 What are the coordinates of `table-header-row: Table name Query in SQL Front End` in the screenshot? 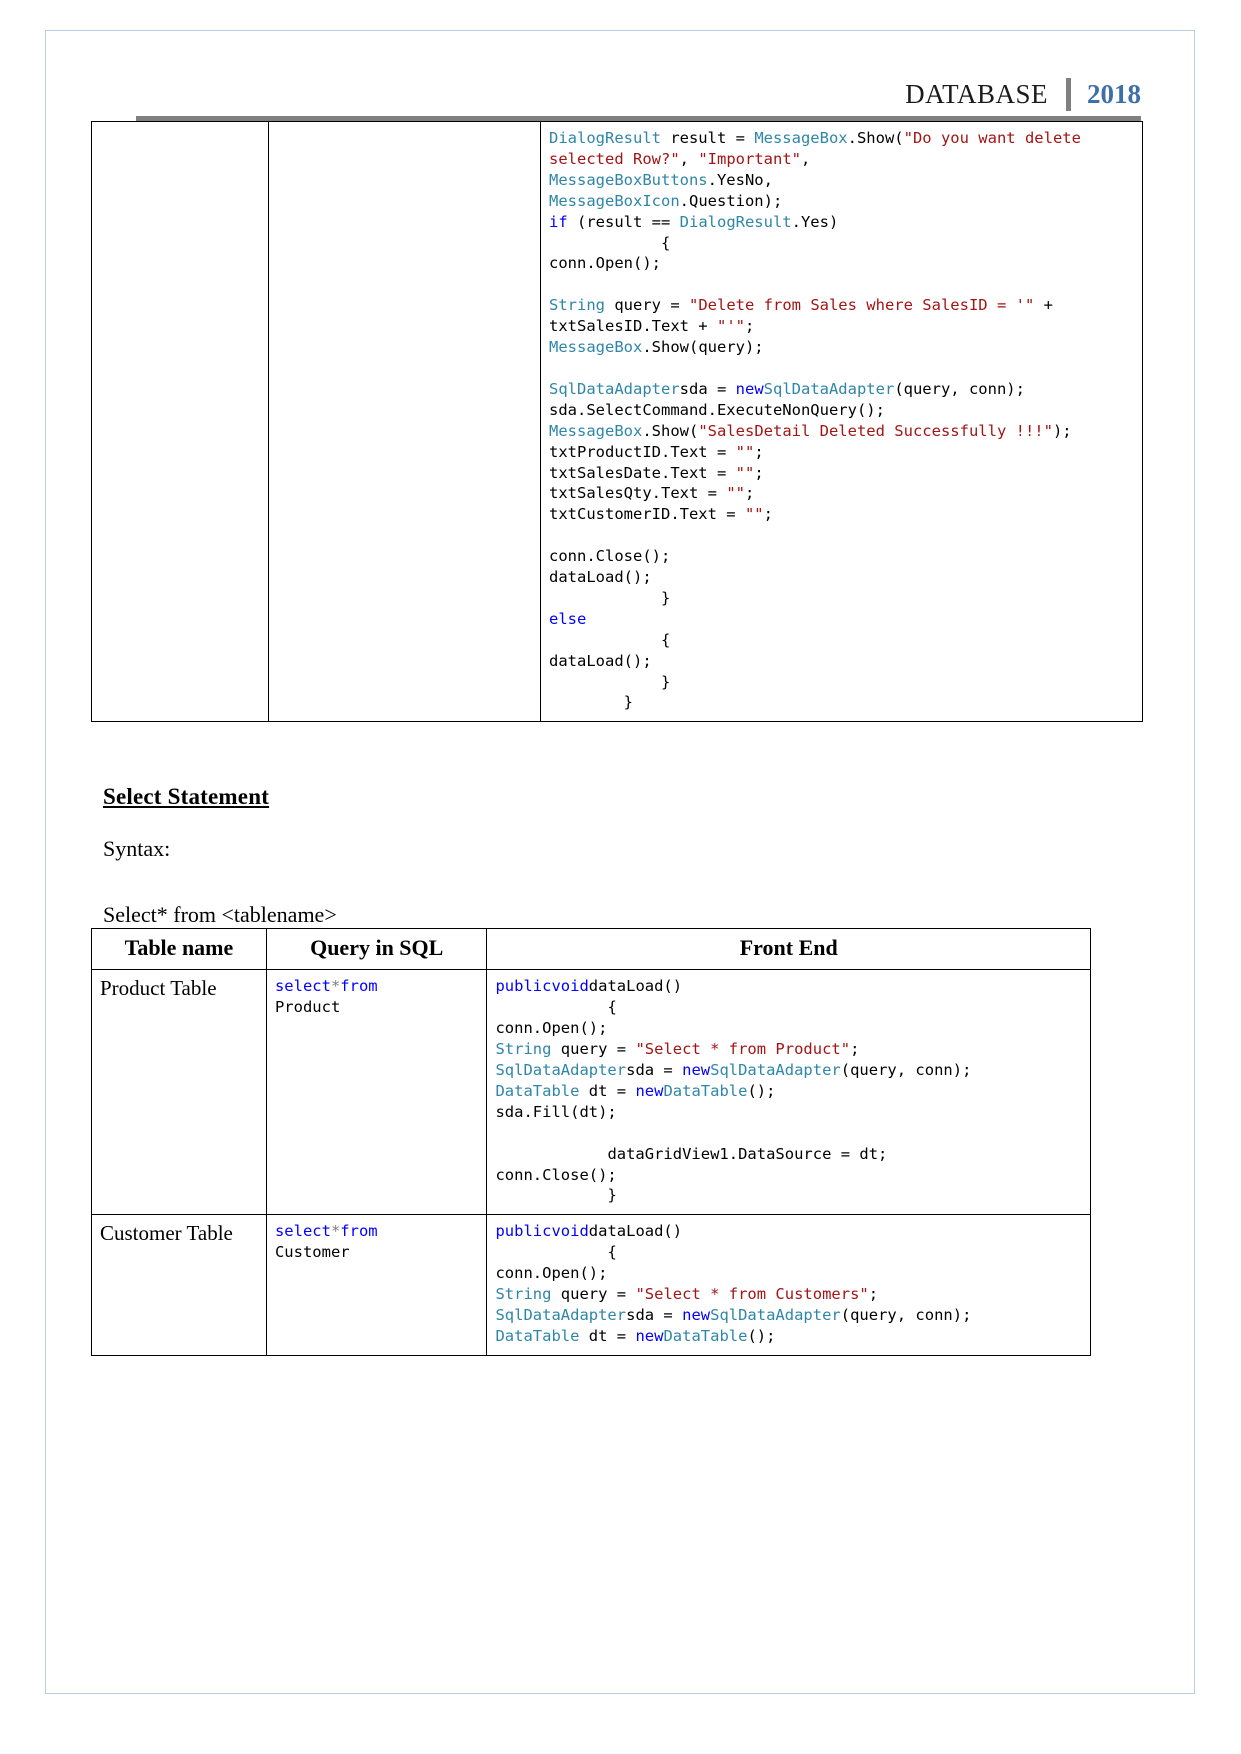 It's located at (591, 949).